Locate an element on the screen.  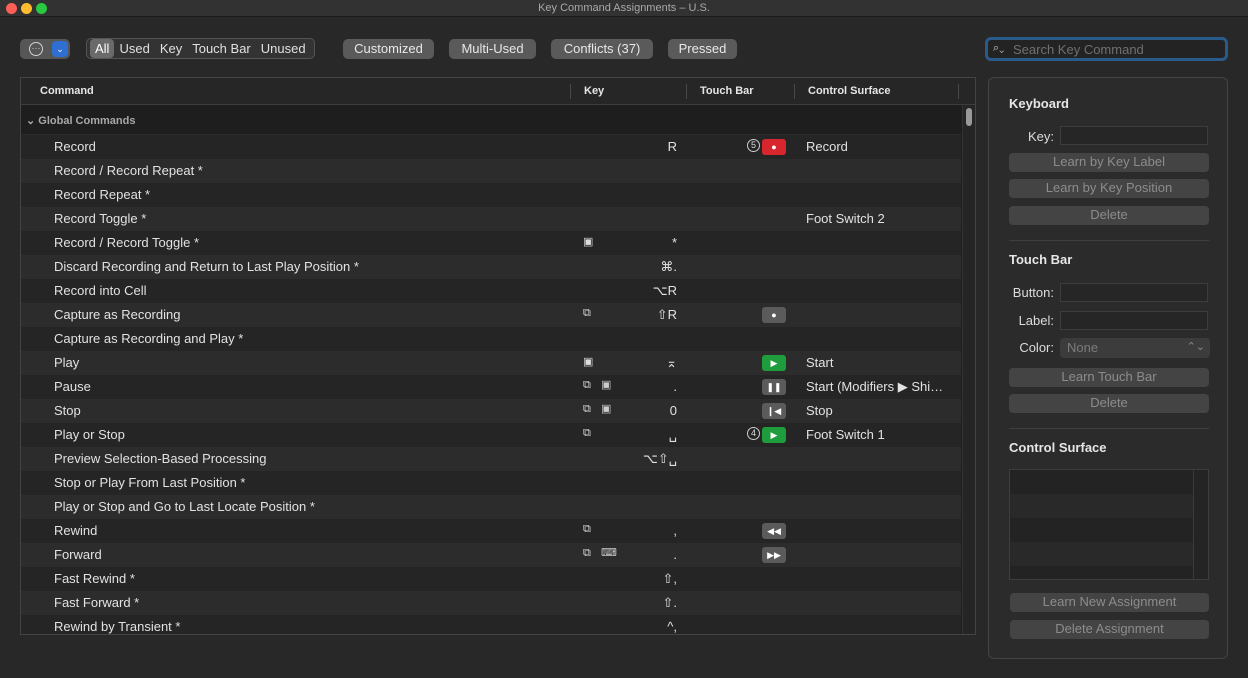
group-row-global-commands: ⌄ Global Commands is located at coordinates (491, 120).